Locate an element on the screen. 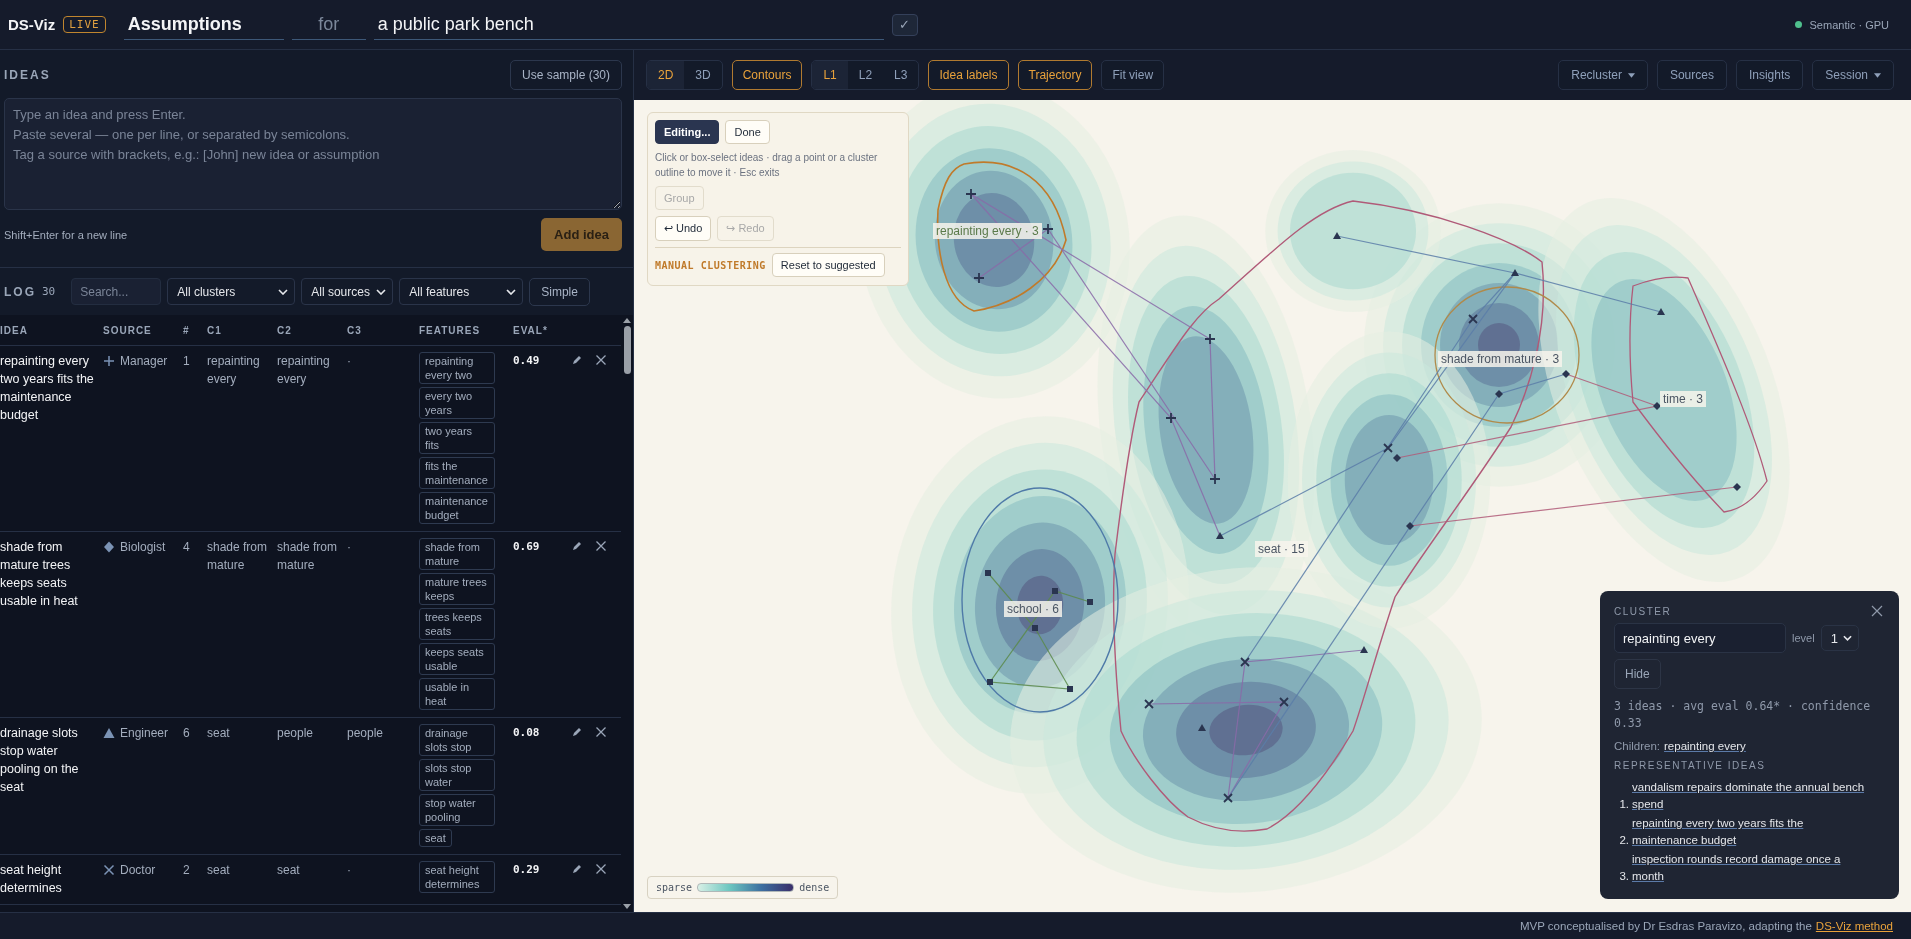  toggle-tab: L3 is located at coordinates (901, 75).